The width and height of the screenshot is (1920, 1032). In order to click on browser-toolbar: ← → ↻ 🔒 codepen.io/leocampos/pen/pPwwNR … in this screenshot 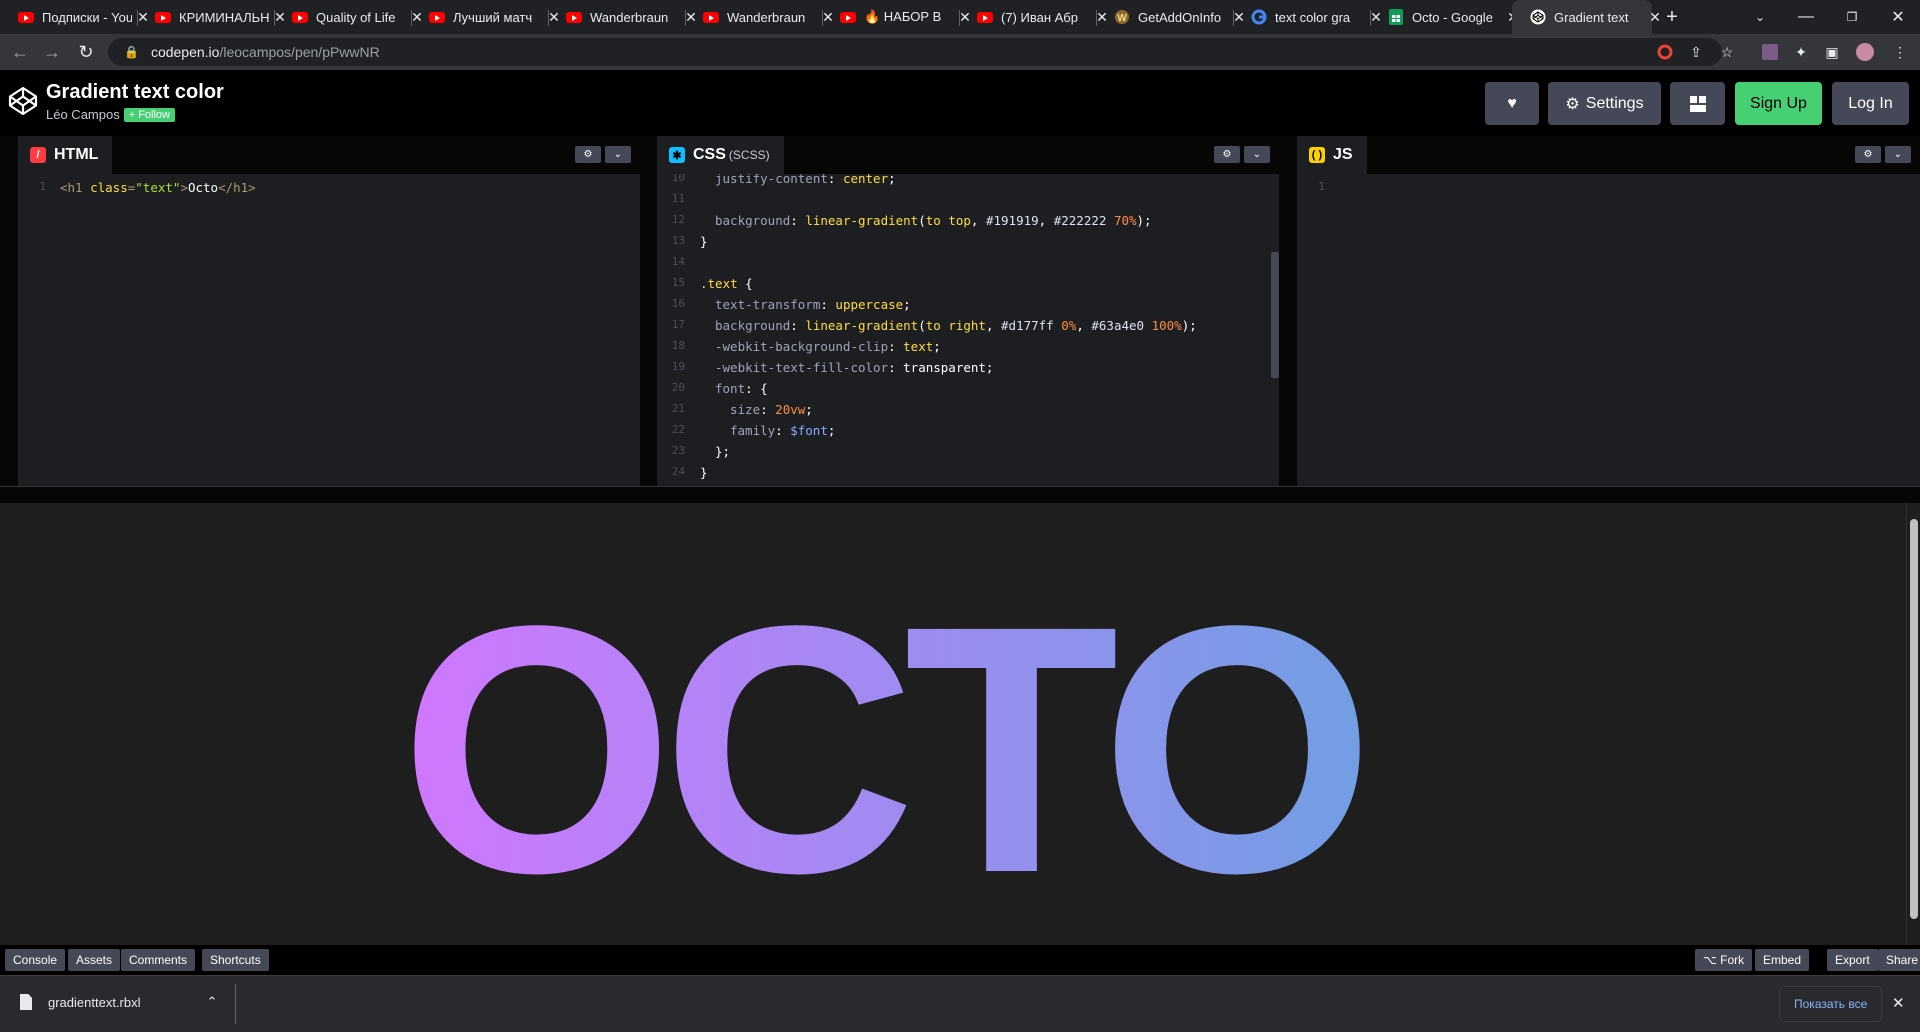, I will do `click(960, 52)`.